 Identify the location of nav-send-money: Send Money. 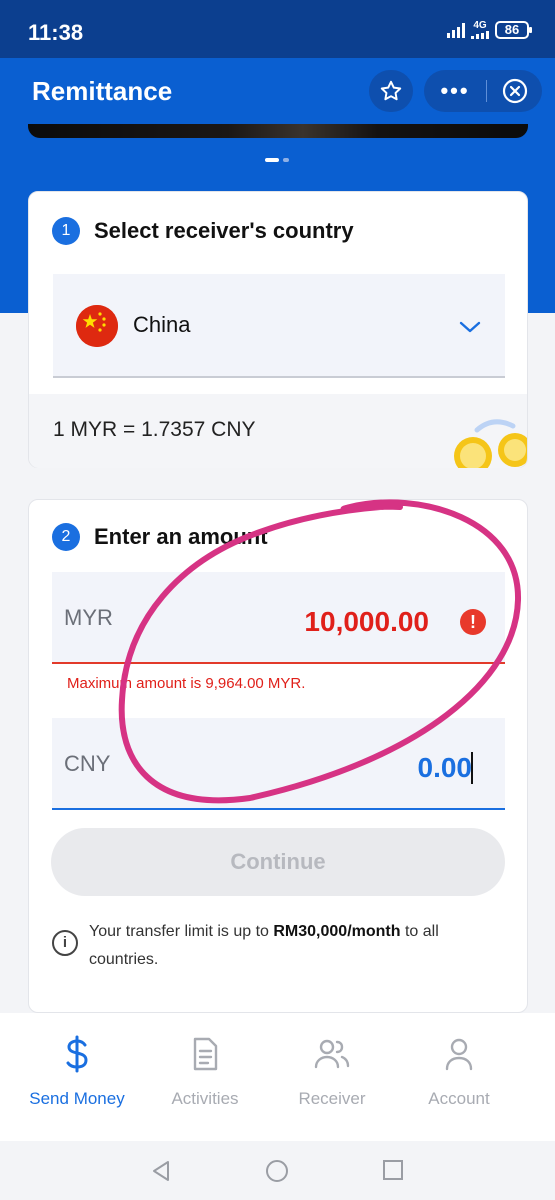
(77, 1071).